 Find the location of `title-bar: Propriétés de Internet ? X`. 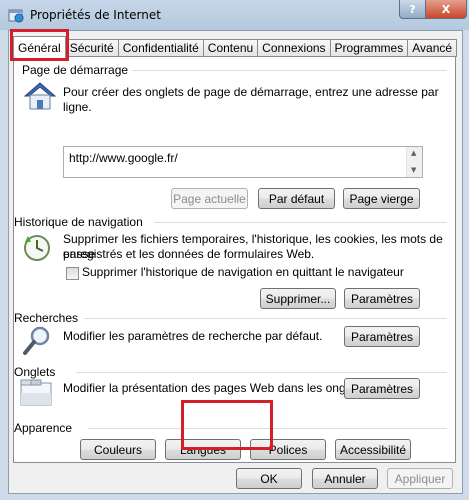

title-bar: Propriétés de Internet ? X is located at coordinates (234, 15).